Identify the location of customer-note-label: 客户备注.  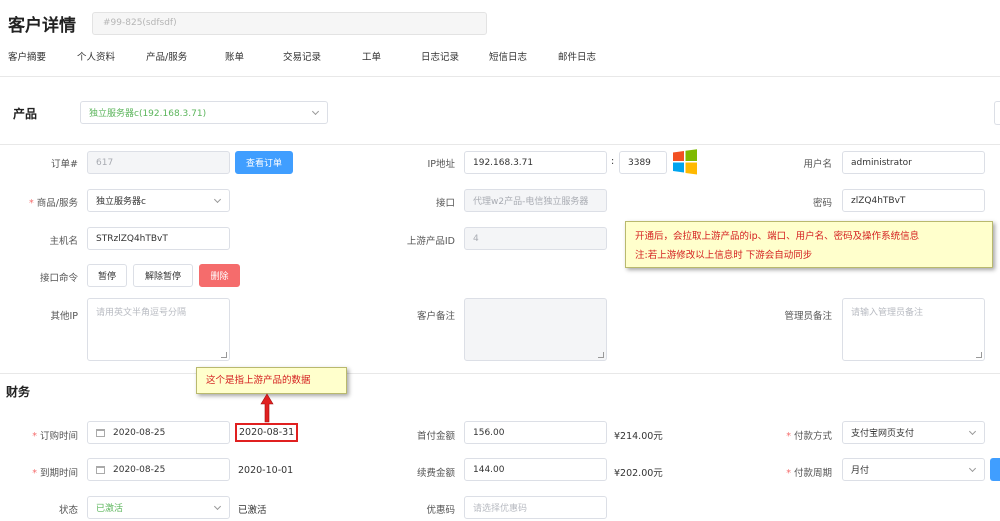
(435, 316).